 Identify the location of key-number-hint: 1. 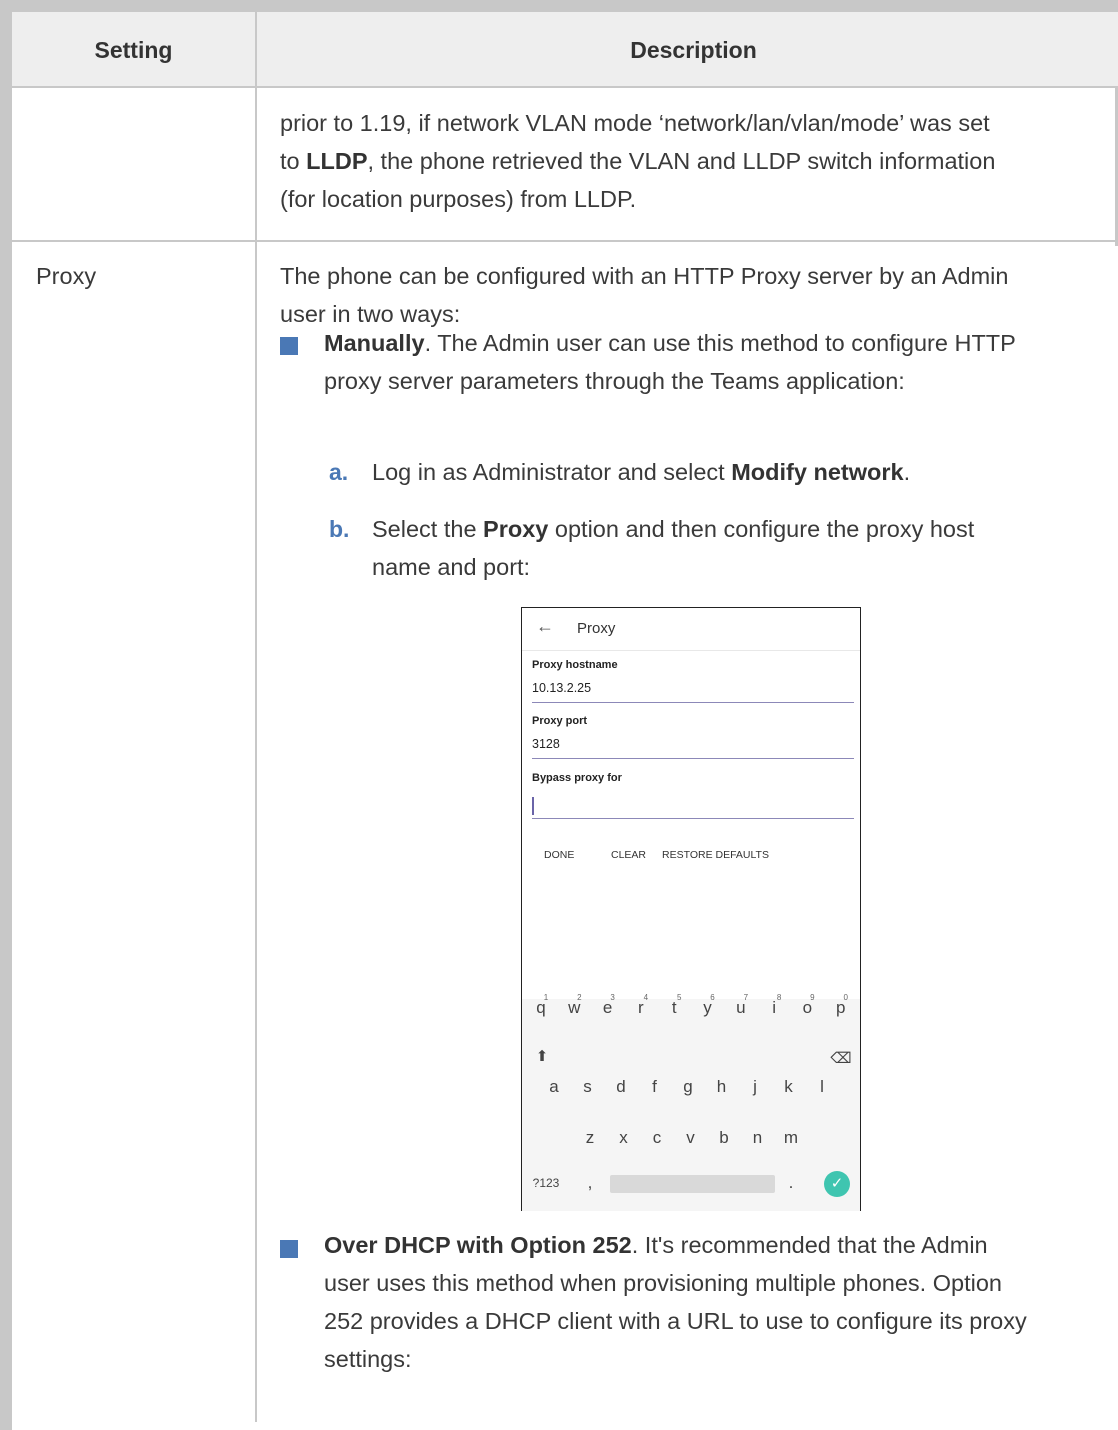
(546, 997).